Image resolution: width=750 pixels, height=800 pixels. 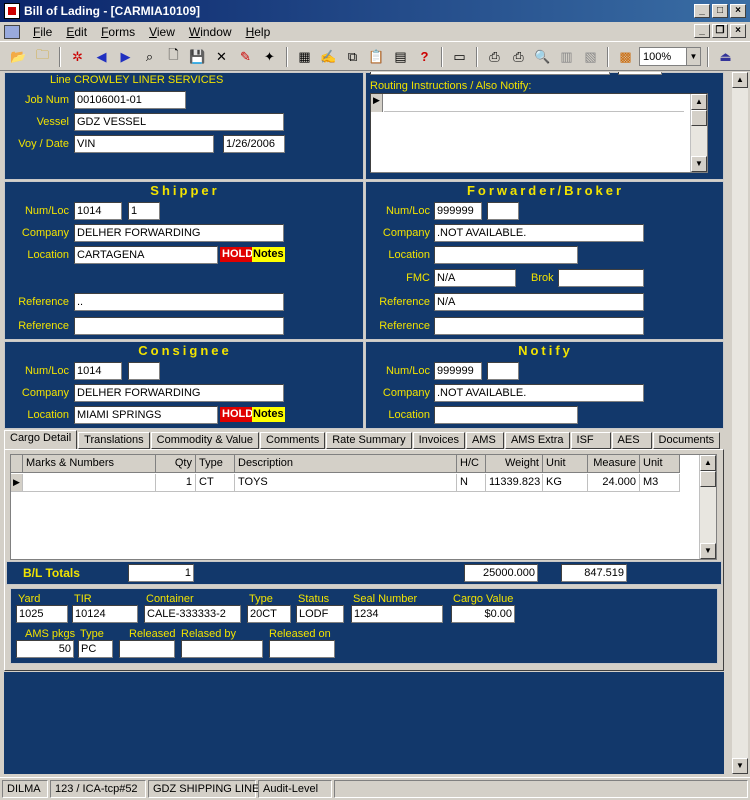 I want to click on report-icon: ▧, so click(x=590, y=56).